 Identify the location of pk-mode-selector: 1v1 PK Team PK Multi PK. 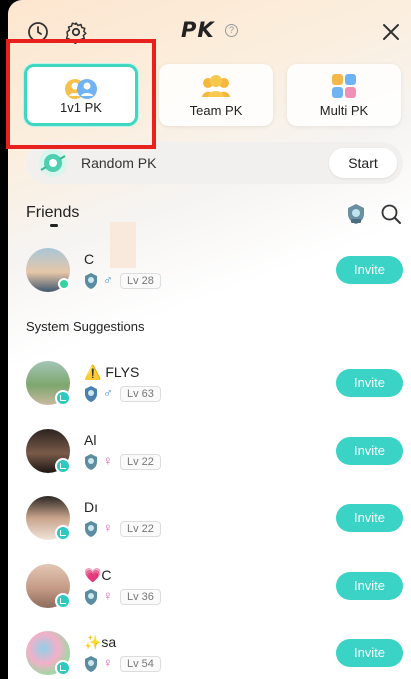
(214, 95).